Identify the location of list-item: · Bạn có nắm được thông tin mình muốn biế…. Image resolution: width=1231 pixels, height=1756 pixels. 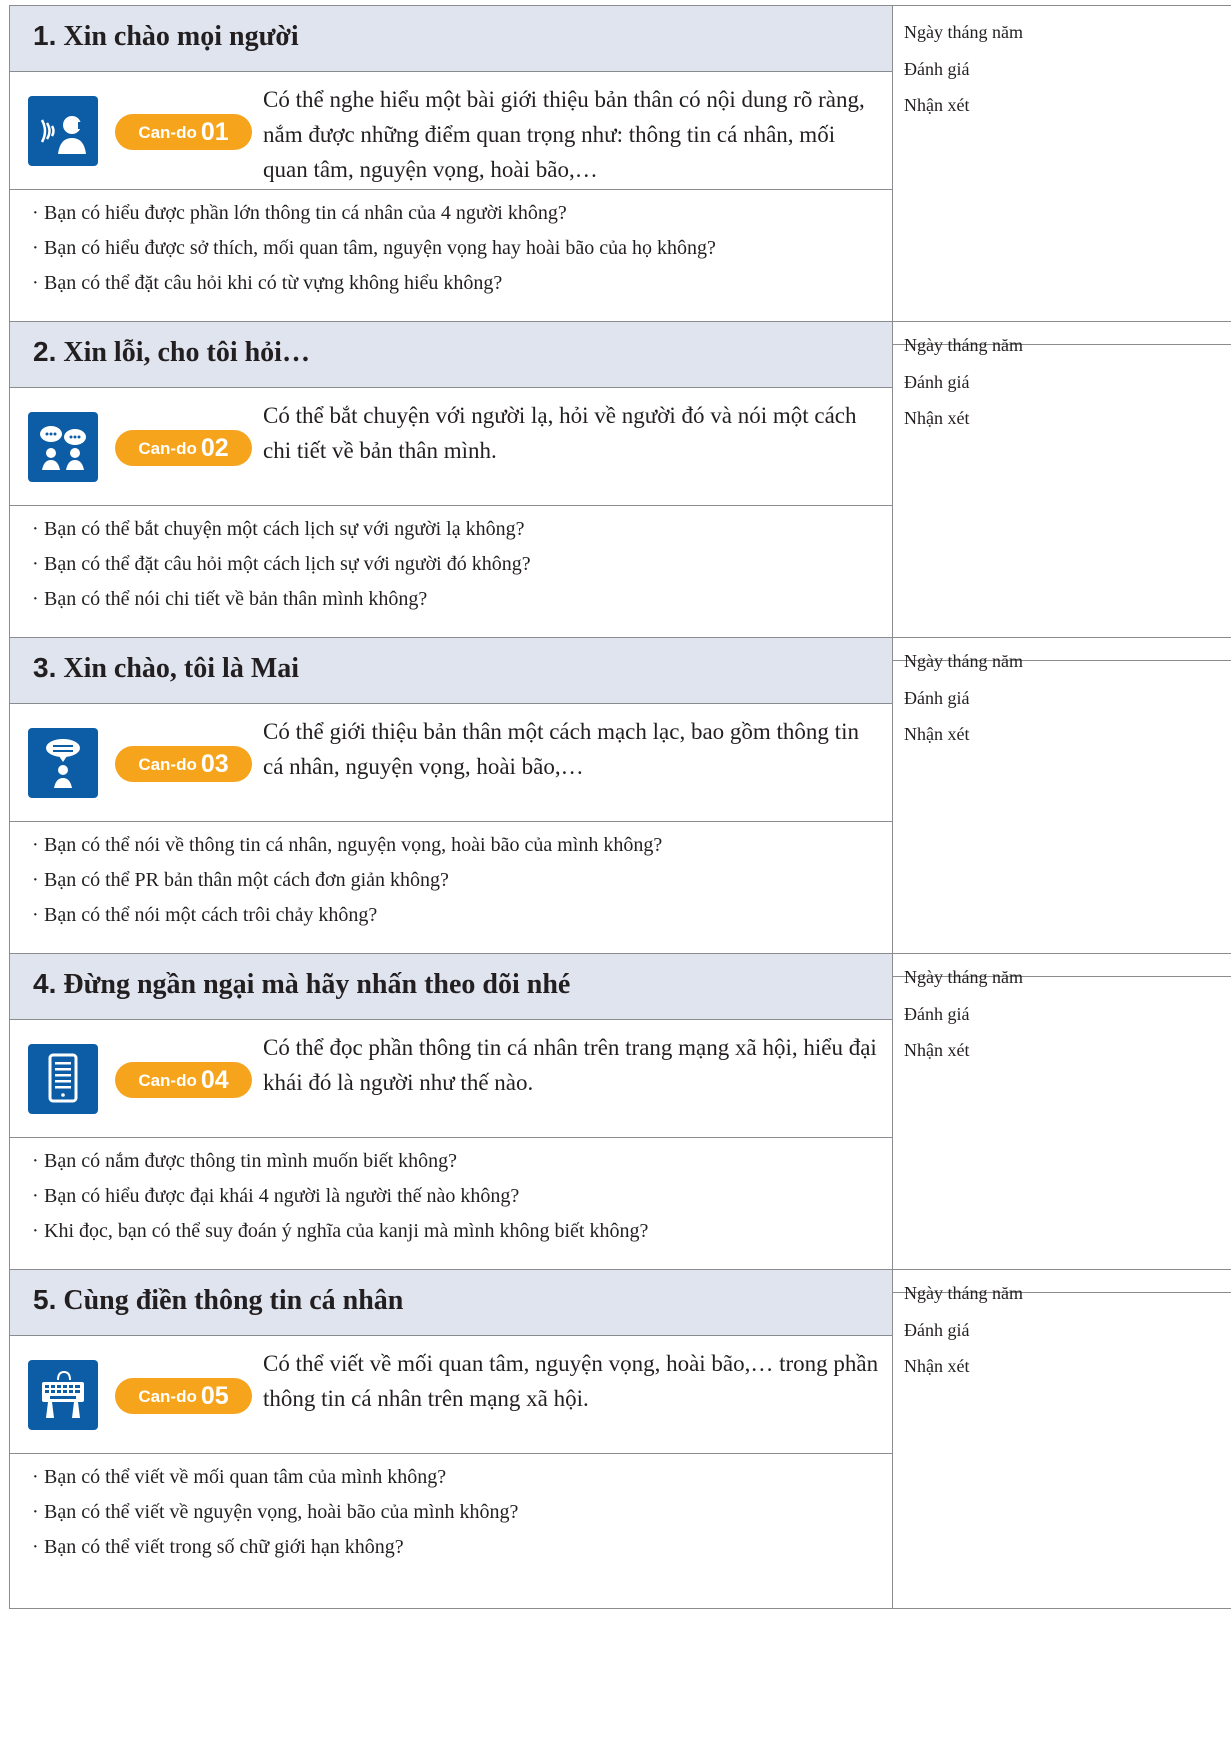
(245, 1161).